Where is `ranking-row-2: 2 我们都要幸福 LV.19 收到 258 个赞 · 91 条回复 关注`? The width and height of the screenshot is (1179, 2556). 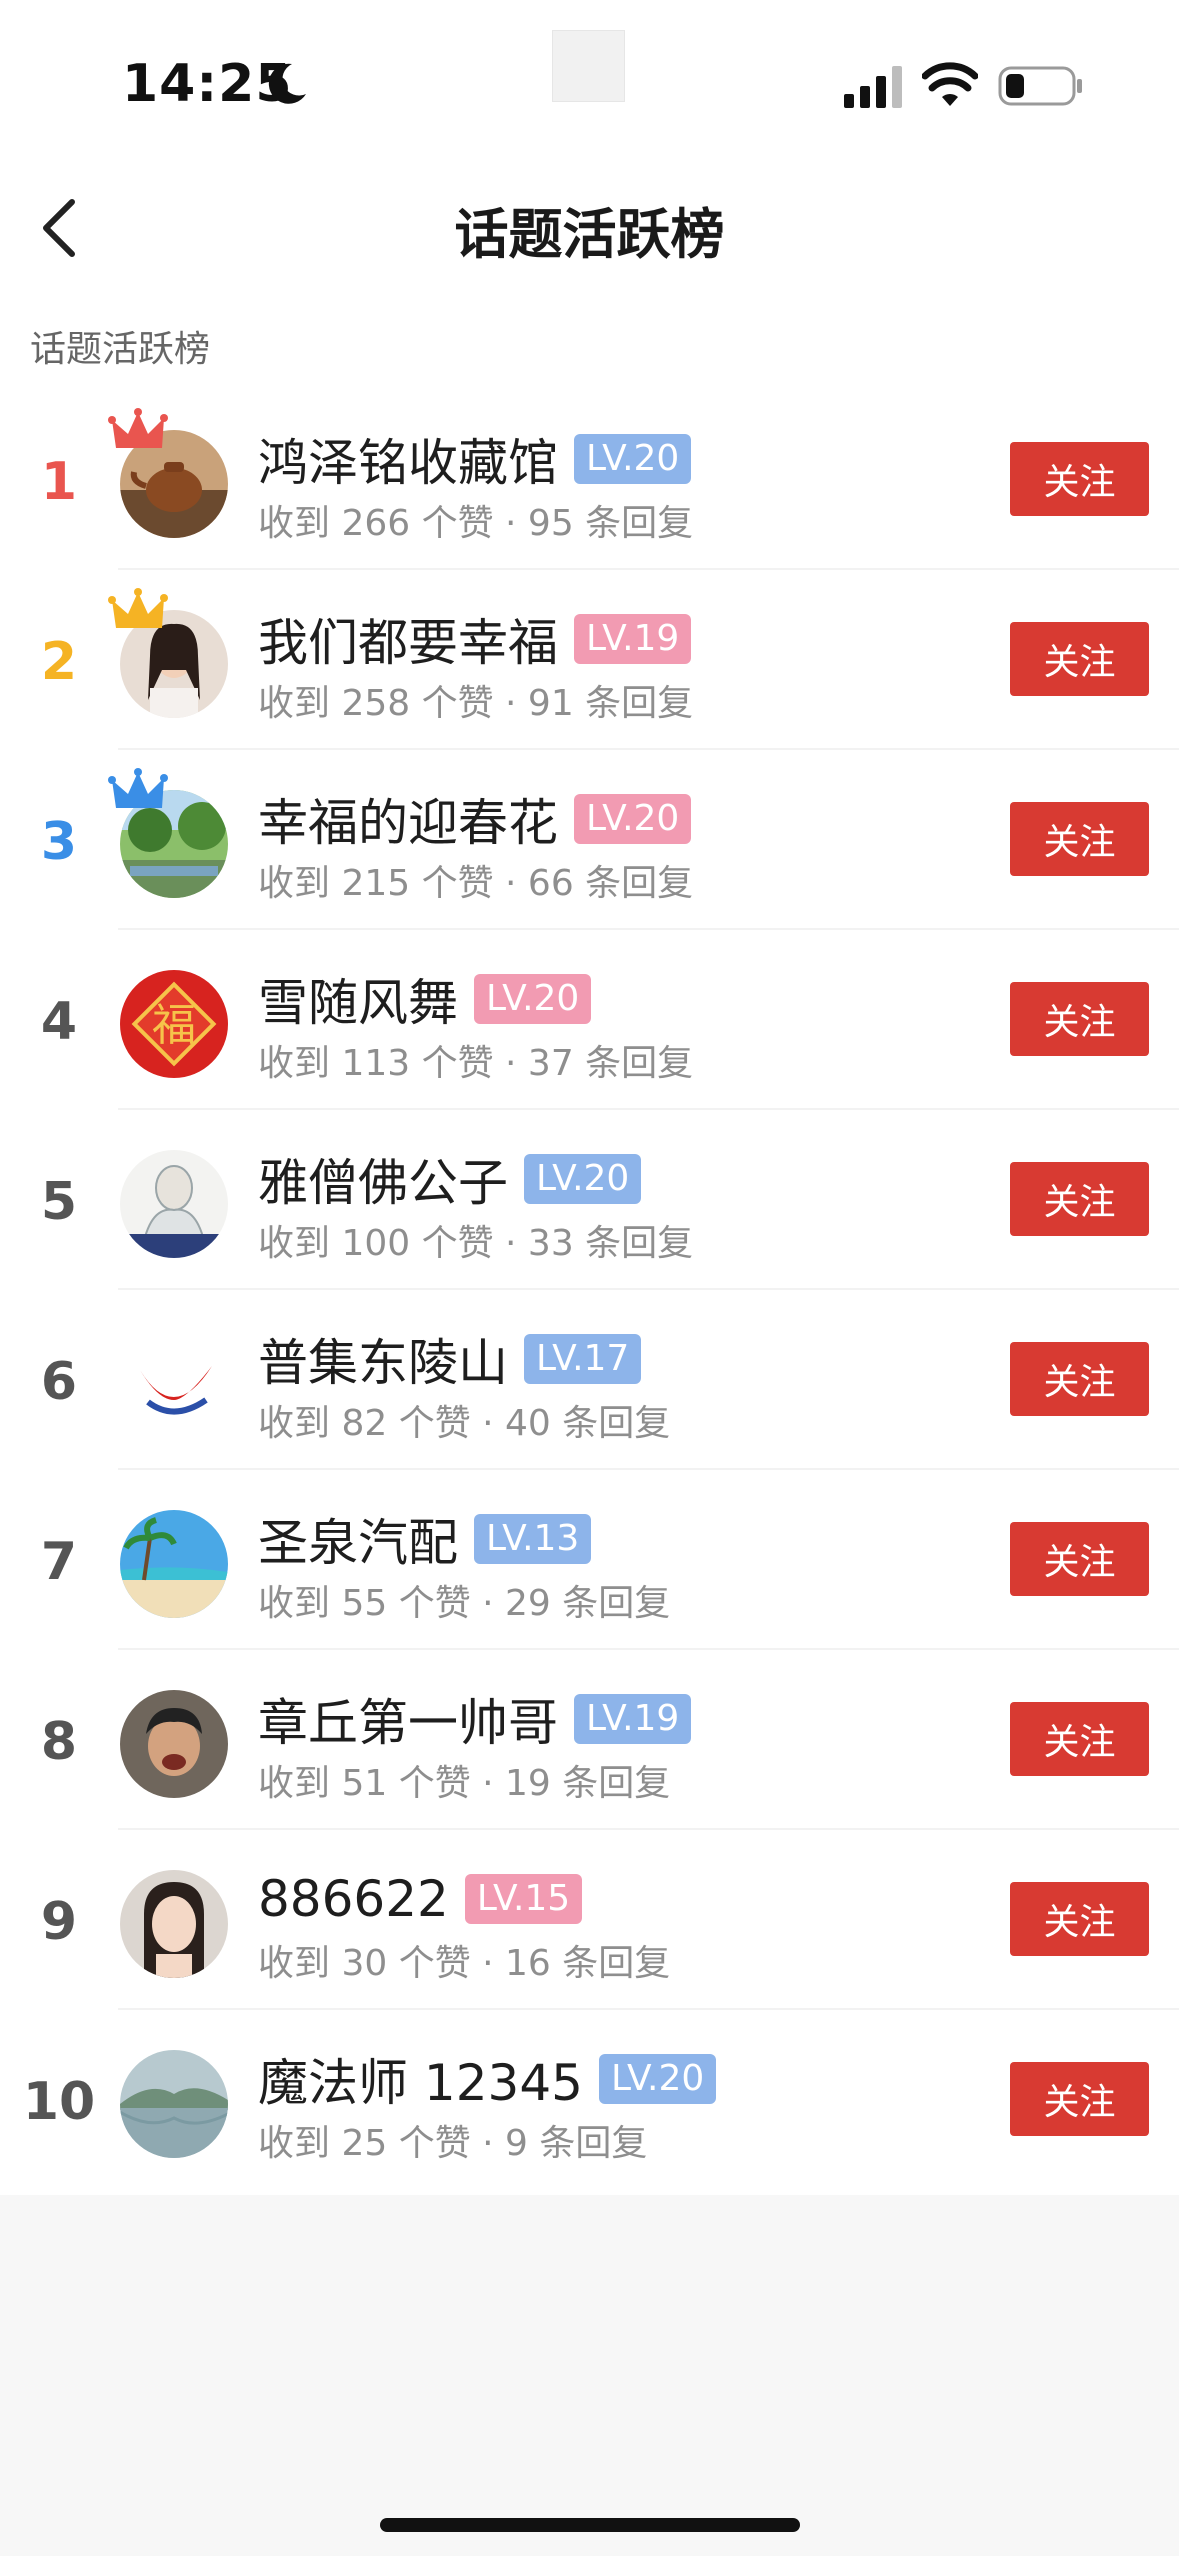
ranking-row-2: 2 我们都要幸福 LV.19 收到 258 个赞 · 91 条回复 关注 is located at coordinates (589, 660).